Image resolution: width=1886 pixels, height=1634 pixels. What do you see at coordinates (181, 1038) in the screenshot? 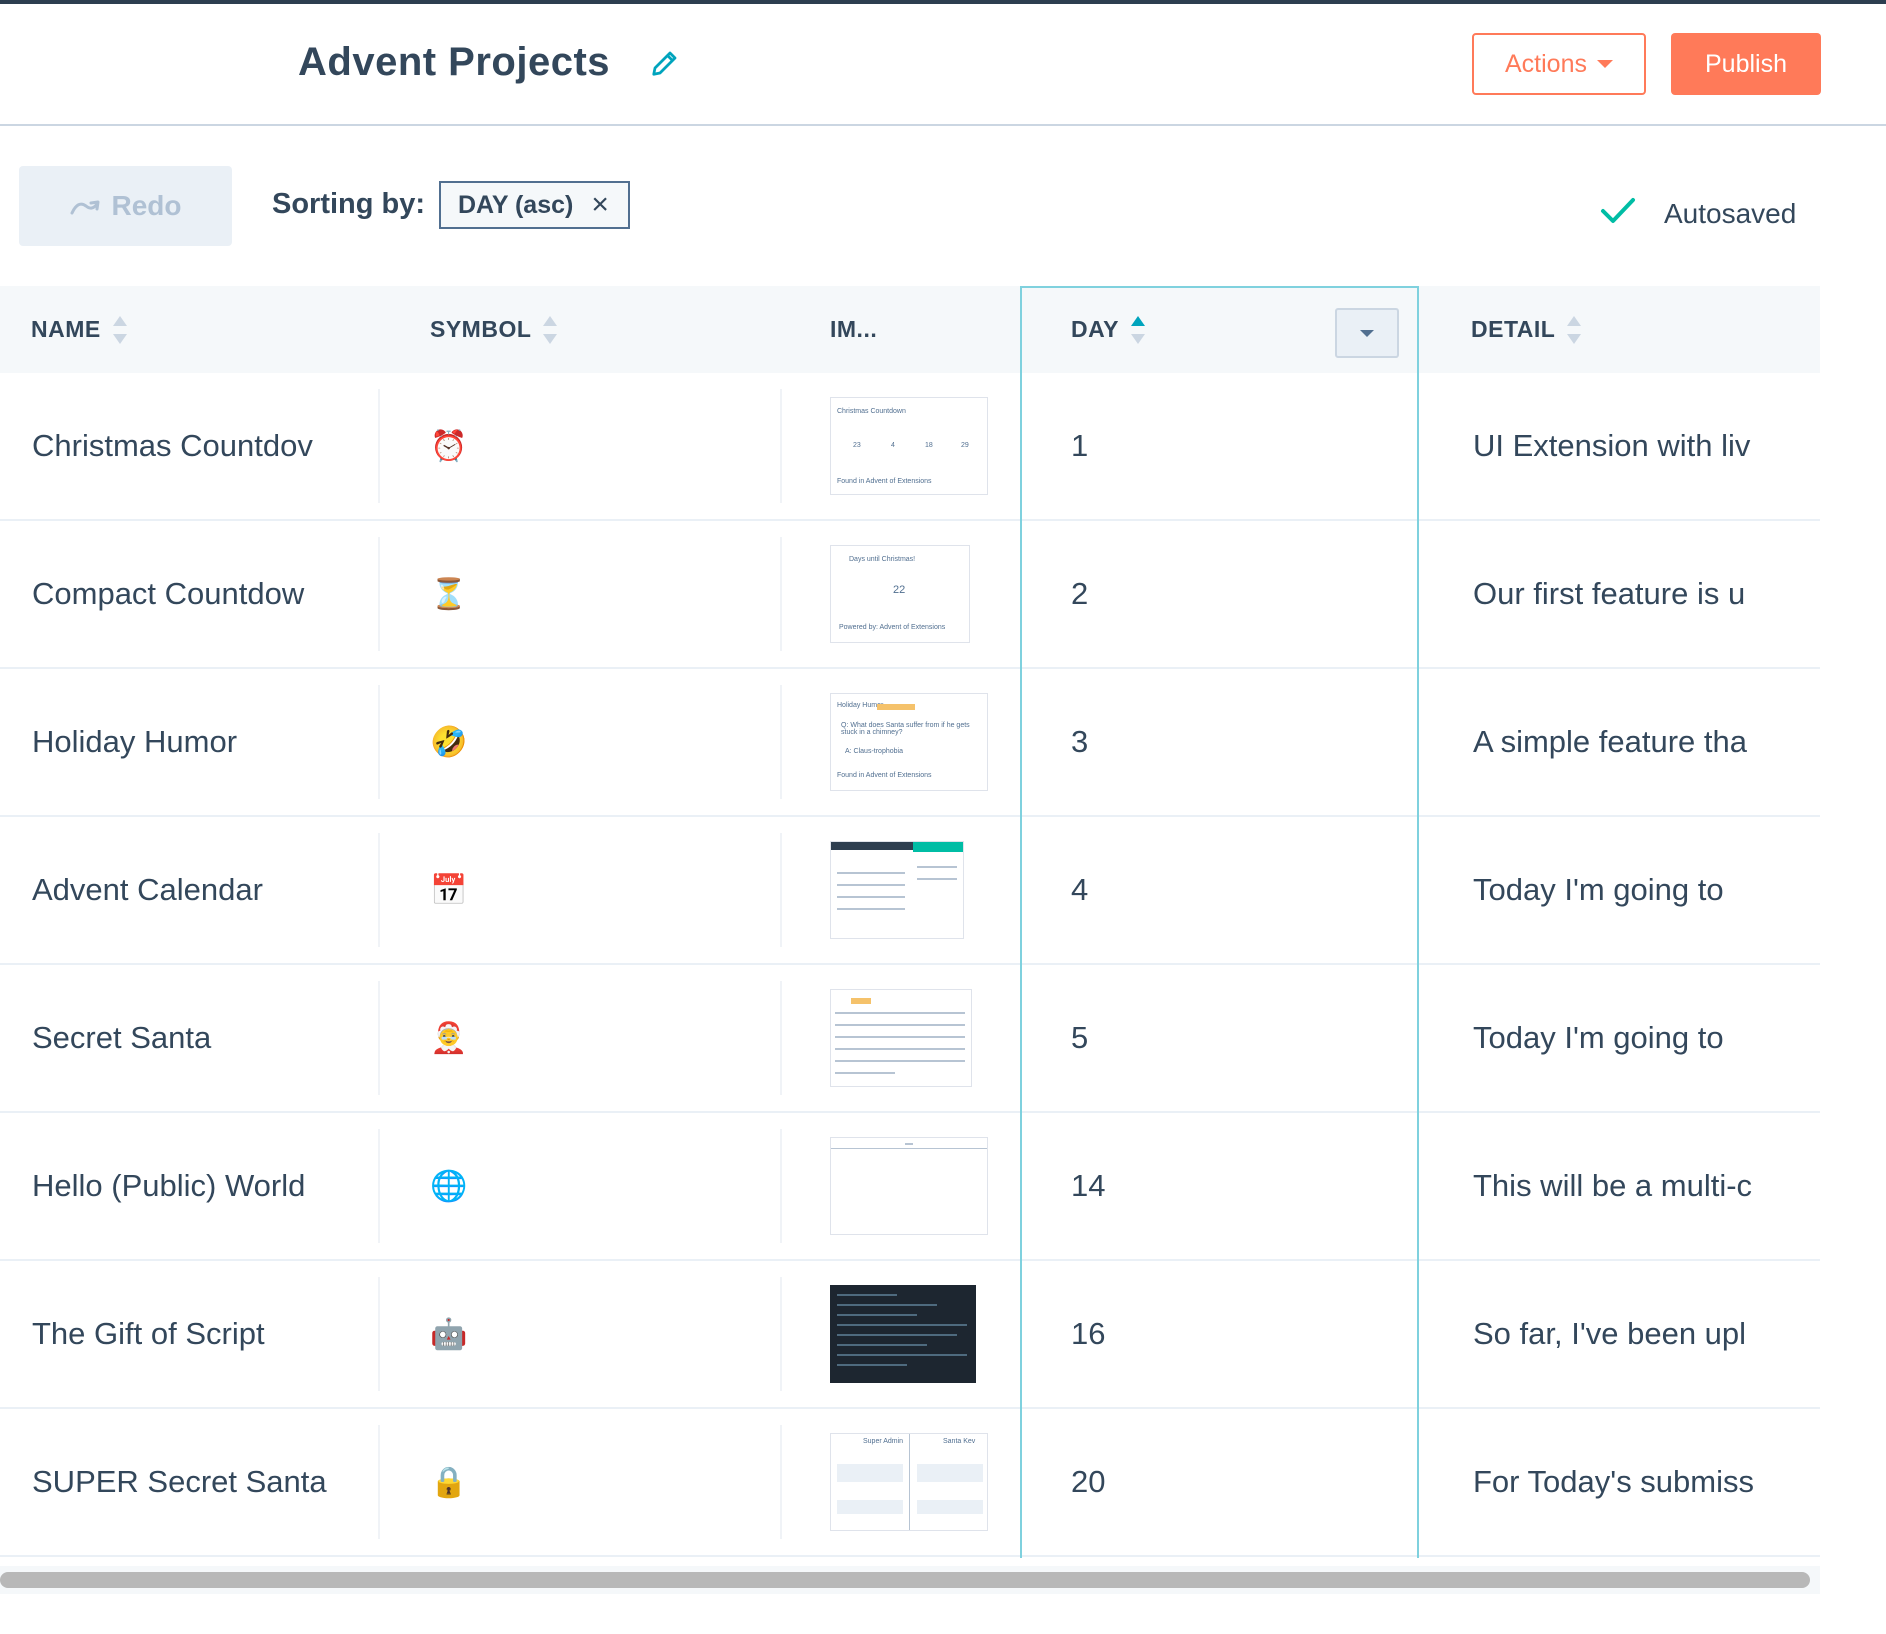
I see `cell-name: Secret Santa` at bounding box center [181, 1038].